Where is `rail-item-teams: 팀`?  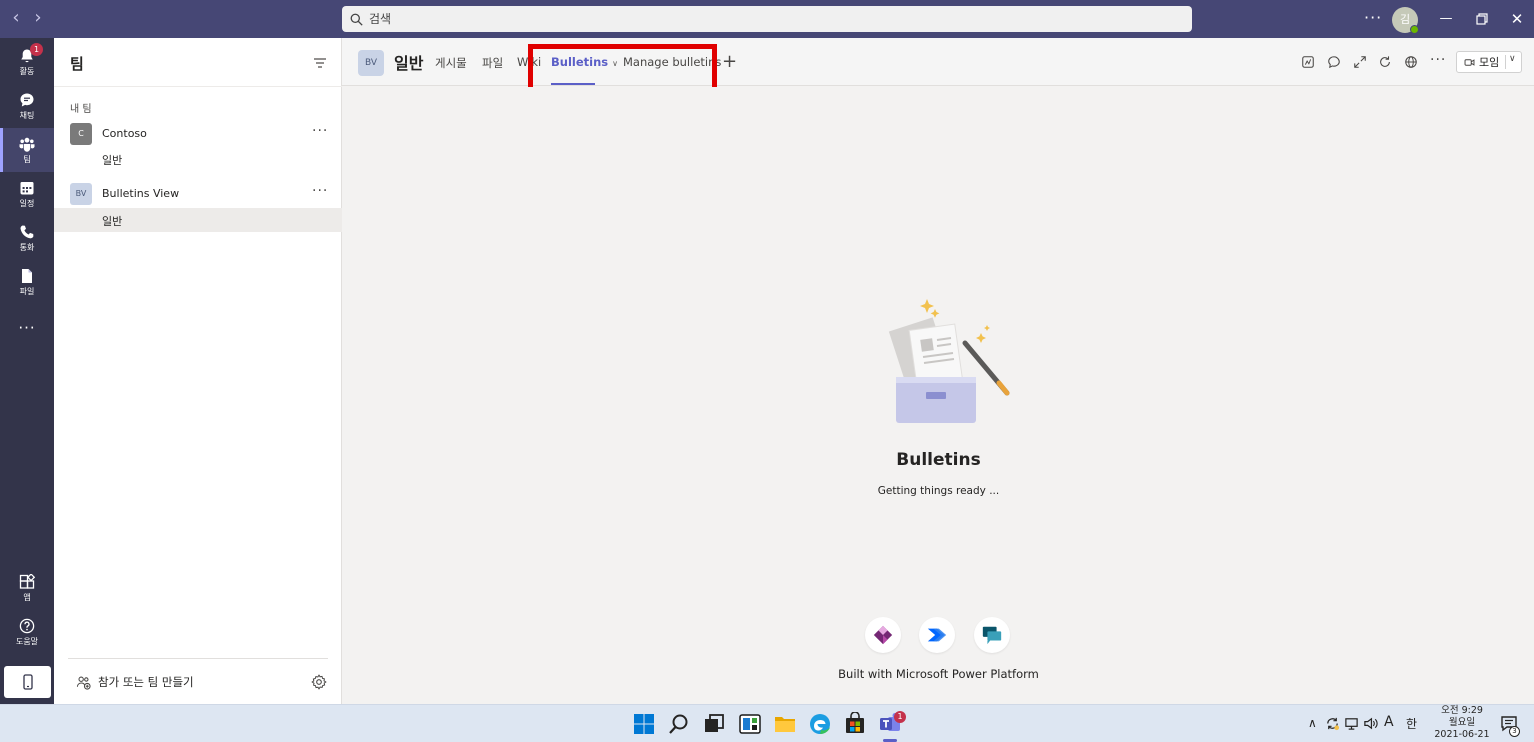
rail-item-teams: 팀 is located at coordinates (27, 150).